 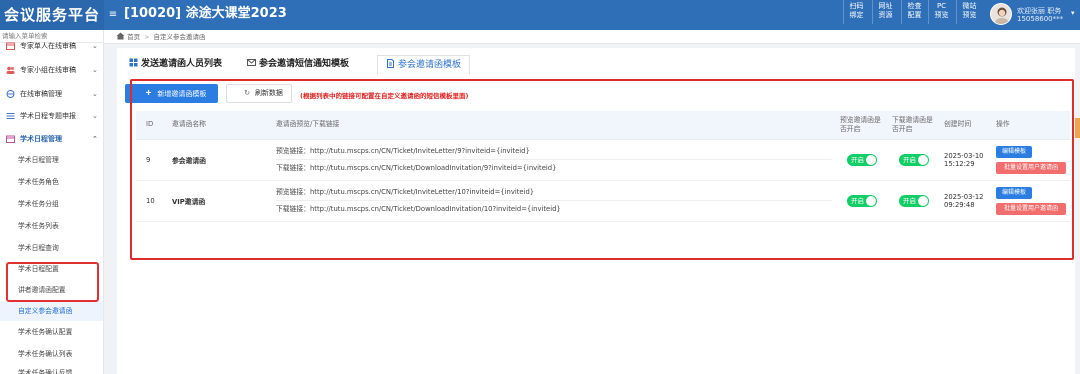 What do you see at coordinates (120, 36) in the screenshot?
I see `home-icon` at bounding box center [120, 36].